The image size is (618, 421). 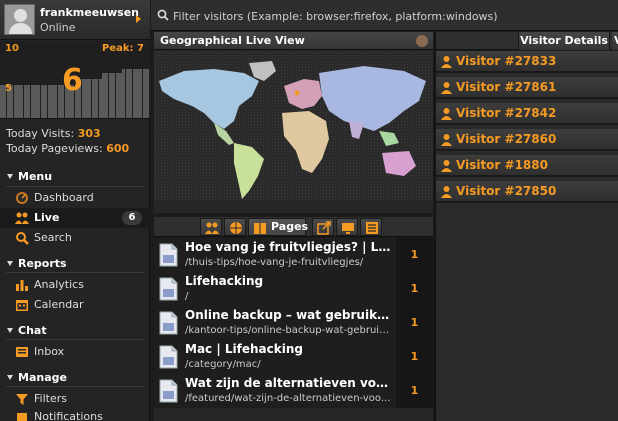 I want to click on nav-inbox: Inbox, so click(x=75, y=352).